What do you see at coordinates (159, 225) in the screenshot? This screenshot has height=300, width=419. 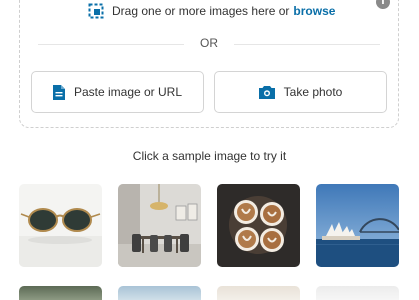 I see `sample-image-dining-room` at bounding box center [159, 225].